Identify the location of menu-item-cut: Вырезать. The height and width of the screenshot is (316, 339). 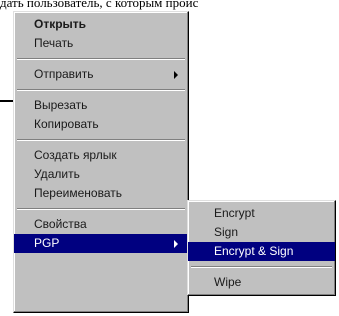
(101, 105).